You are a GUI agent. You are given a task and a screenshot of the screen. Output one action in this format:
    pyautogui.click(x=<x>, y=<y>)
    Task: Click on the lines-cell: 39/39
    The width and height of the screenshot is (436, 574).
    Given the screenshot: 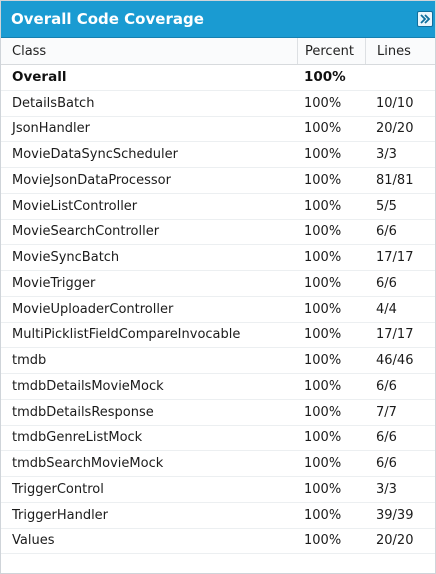 What is the action you would take?
    pyautogui.click(x=395, y=515)
    